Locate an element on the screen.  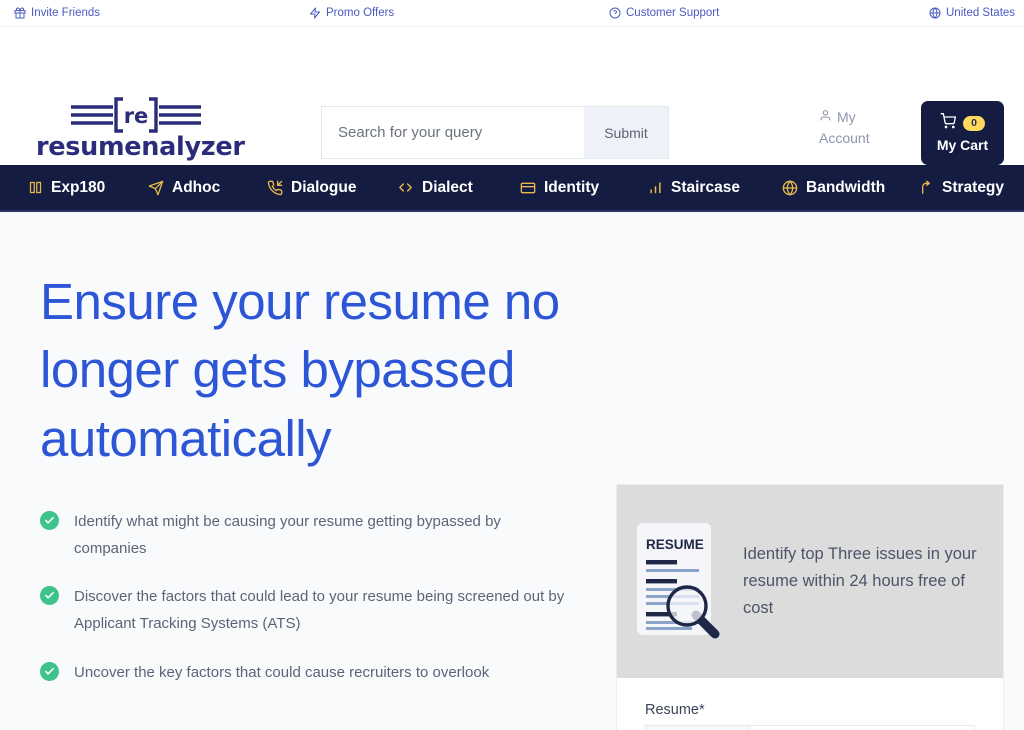
file-upload-control: Choose File No file chosen is located at coordinates (810, 727).